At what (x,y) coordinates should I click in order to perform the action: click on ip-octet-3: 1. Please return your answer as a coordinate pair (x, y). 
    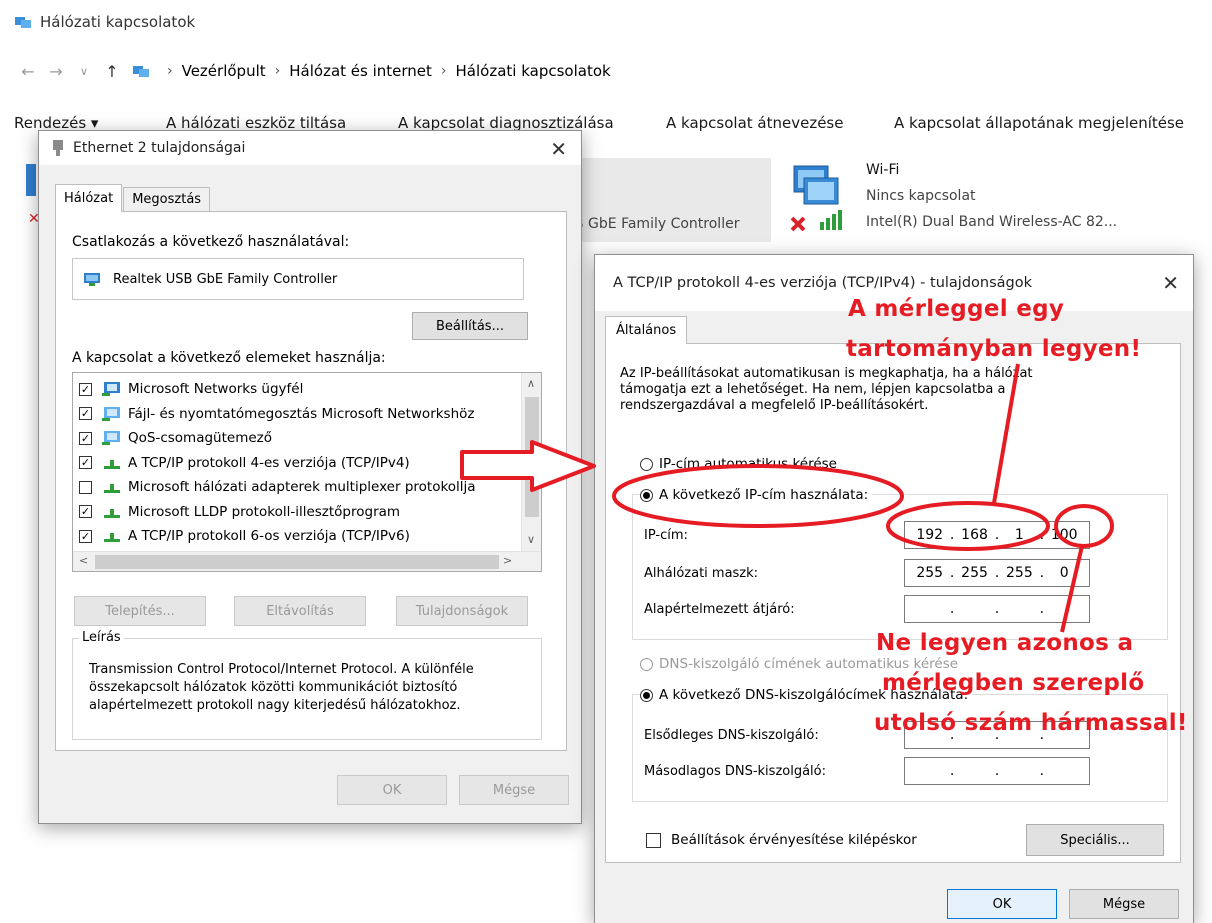
    Looking at the image, I should click on (1019, 535).